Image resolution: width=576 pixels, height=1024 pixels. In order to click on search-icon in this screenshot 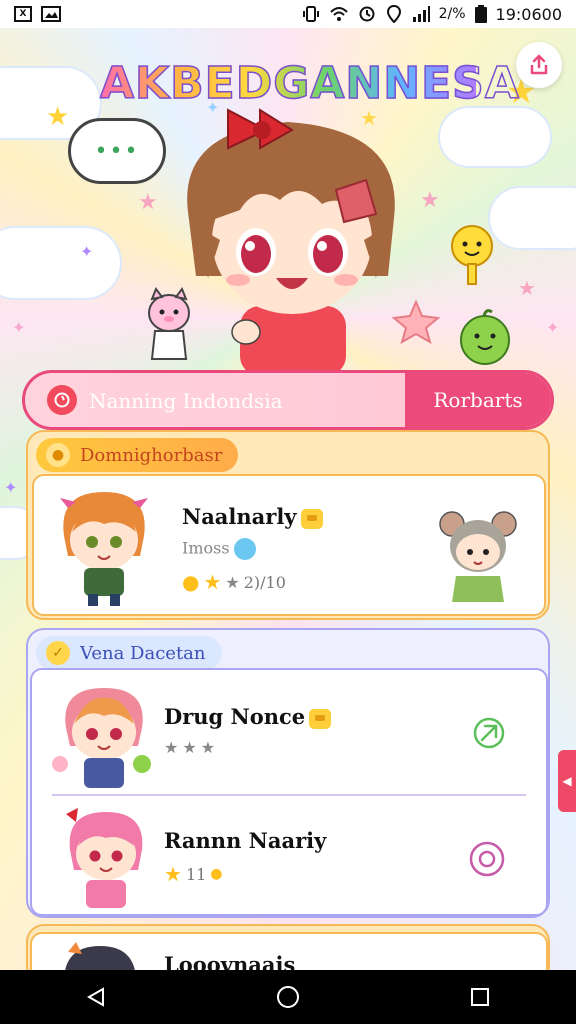, I will do `click(62, 400)`.